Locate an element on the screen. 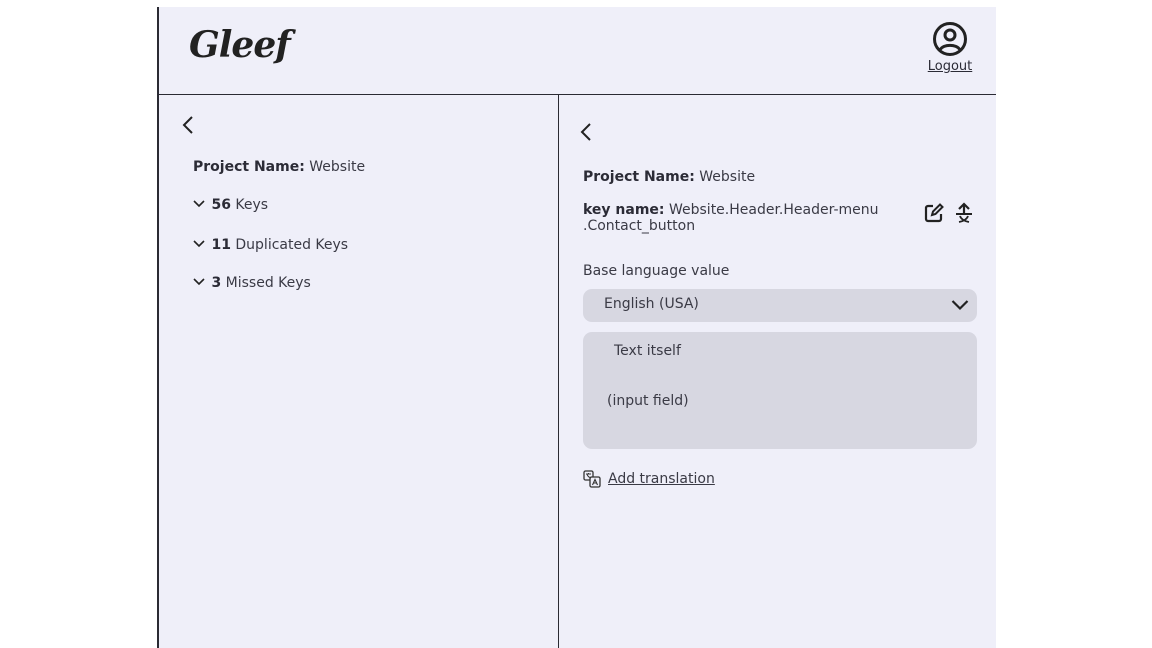 The image size is (1152, 648). logout-button: Logout is located at coordinates (950, 47).